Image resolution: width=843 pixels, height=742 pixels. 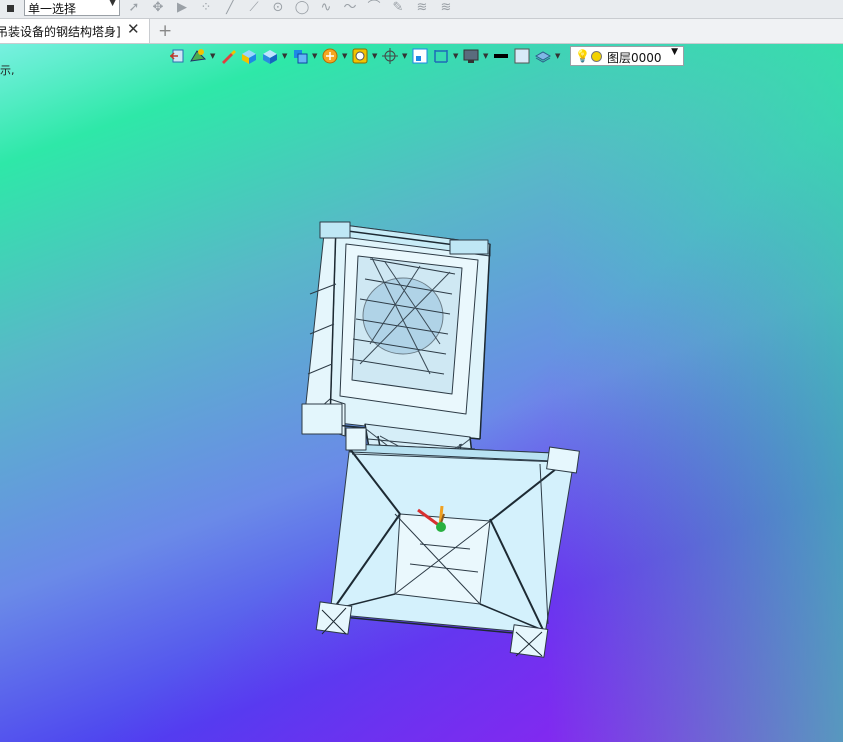 What do you see at coordinates (158, 8) in the screenshot?
I see `pick-filter-icon: ✥` at bounding box center [158, 8].